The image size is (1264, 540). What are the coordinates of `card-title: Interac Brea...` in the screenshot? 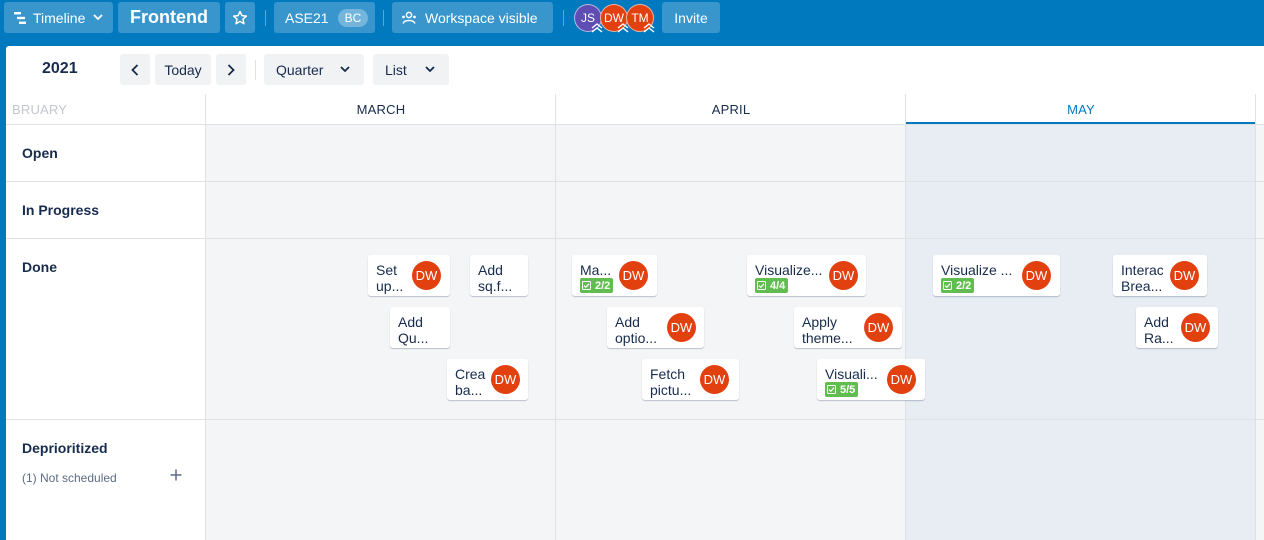 It's located at (1142, 278).